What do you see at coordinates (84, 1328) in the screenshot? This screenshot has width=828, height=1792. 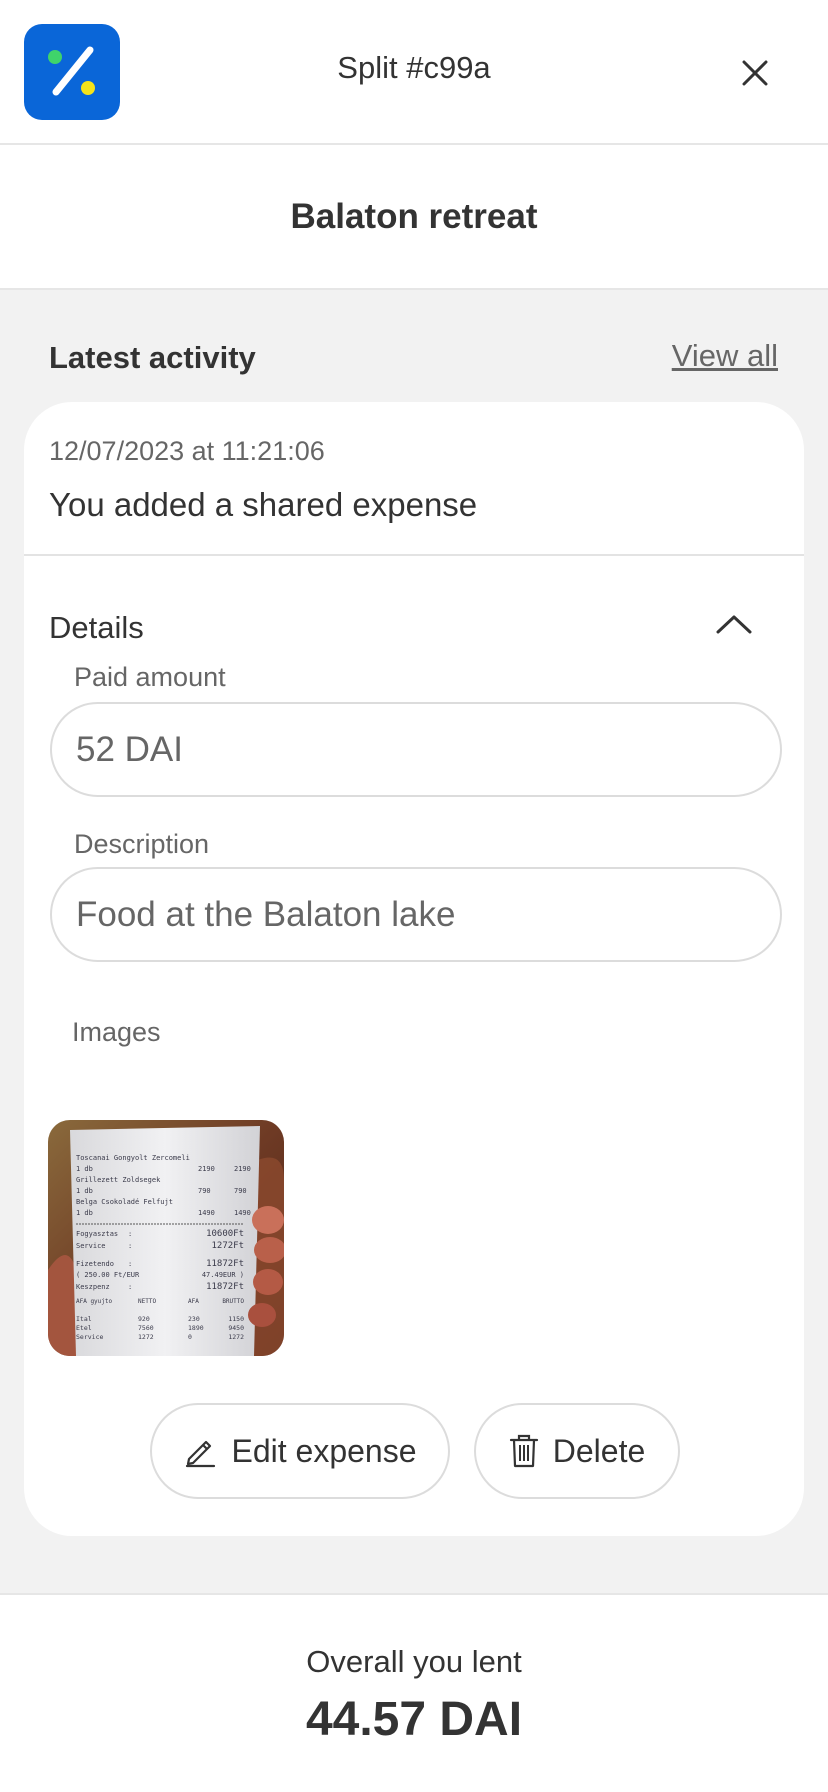 I see `receipt-text: Etel` at bounding box center [84, 1328].